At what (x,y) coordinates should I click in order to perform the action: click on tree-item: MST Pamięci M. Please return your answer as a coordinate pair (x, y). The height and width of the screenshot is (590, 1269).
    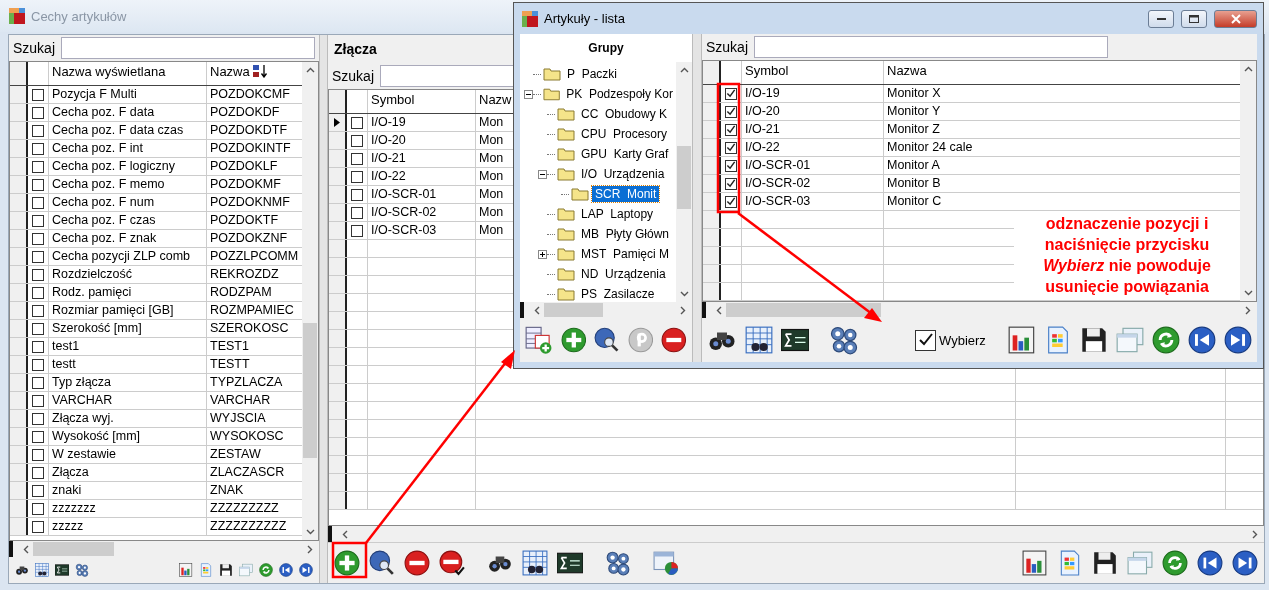
    Looking at the image, I should click on (625, 254).